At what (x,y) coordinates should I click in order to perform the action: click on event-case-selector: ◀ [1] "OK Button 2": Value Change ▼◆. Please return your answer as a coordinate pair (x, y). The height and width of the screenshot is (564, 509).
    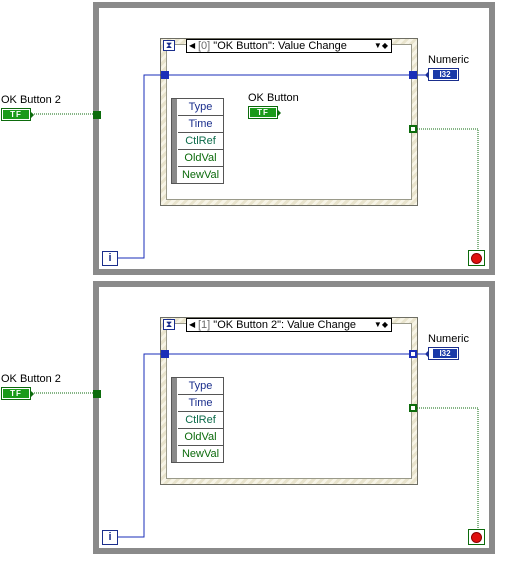
    Looking at the image, I should click on (289, 325).